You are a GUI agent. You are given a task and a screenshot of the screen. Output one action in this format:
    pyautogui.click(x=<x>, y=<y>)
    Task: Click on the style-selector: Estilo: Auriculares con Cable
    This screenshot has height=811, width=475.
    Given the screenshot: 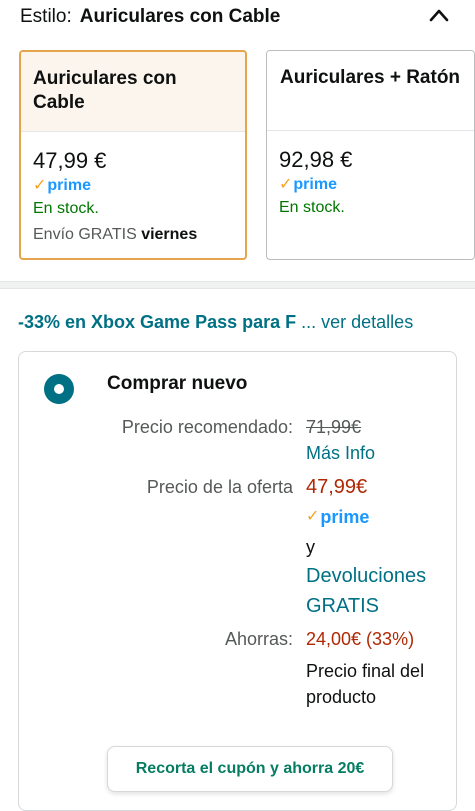 What is the action you would take?
    pyautogui.click(x=150, y=17)
    